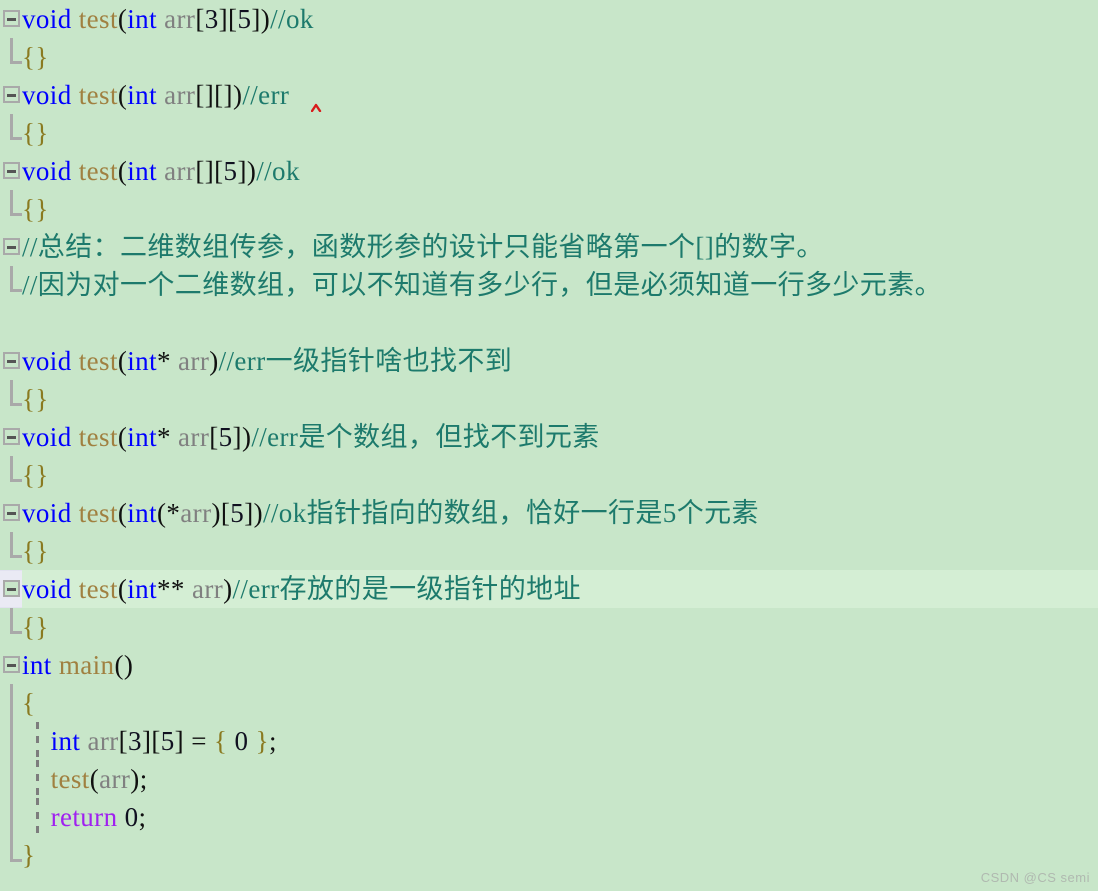 This screenshot has height=891, width=1098. I want to click on code-line: void test(int arr[][5])//ok, so click(549, 171).